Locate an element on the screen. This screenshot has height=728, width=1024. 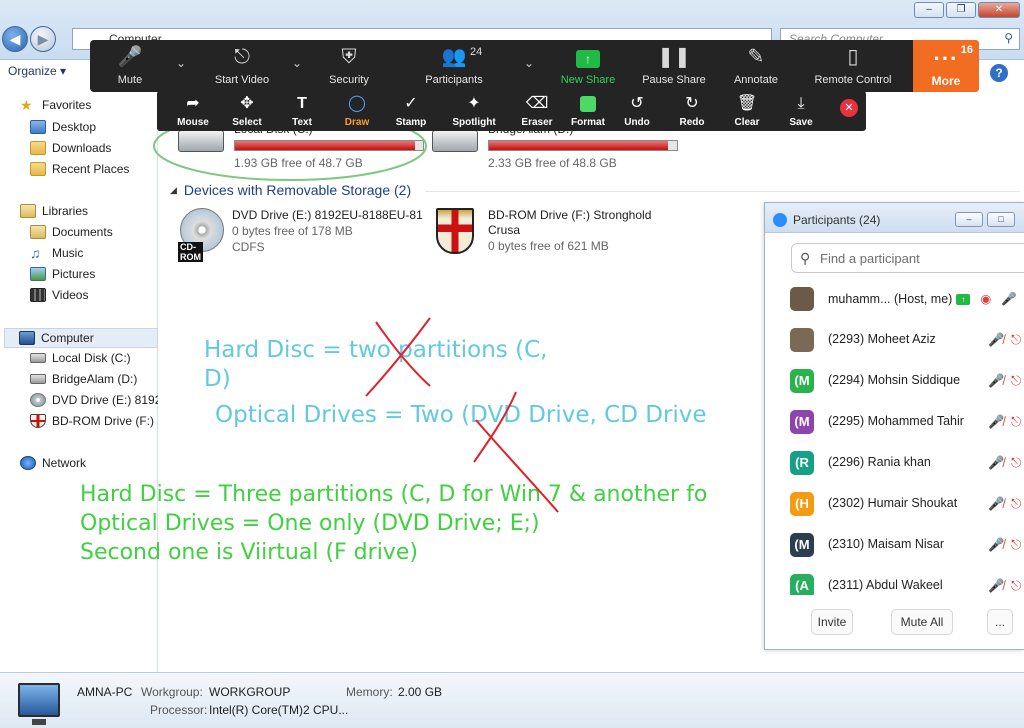
sidebar-item-favorites: ★ Favorites is located at coordinates (89, 105).